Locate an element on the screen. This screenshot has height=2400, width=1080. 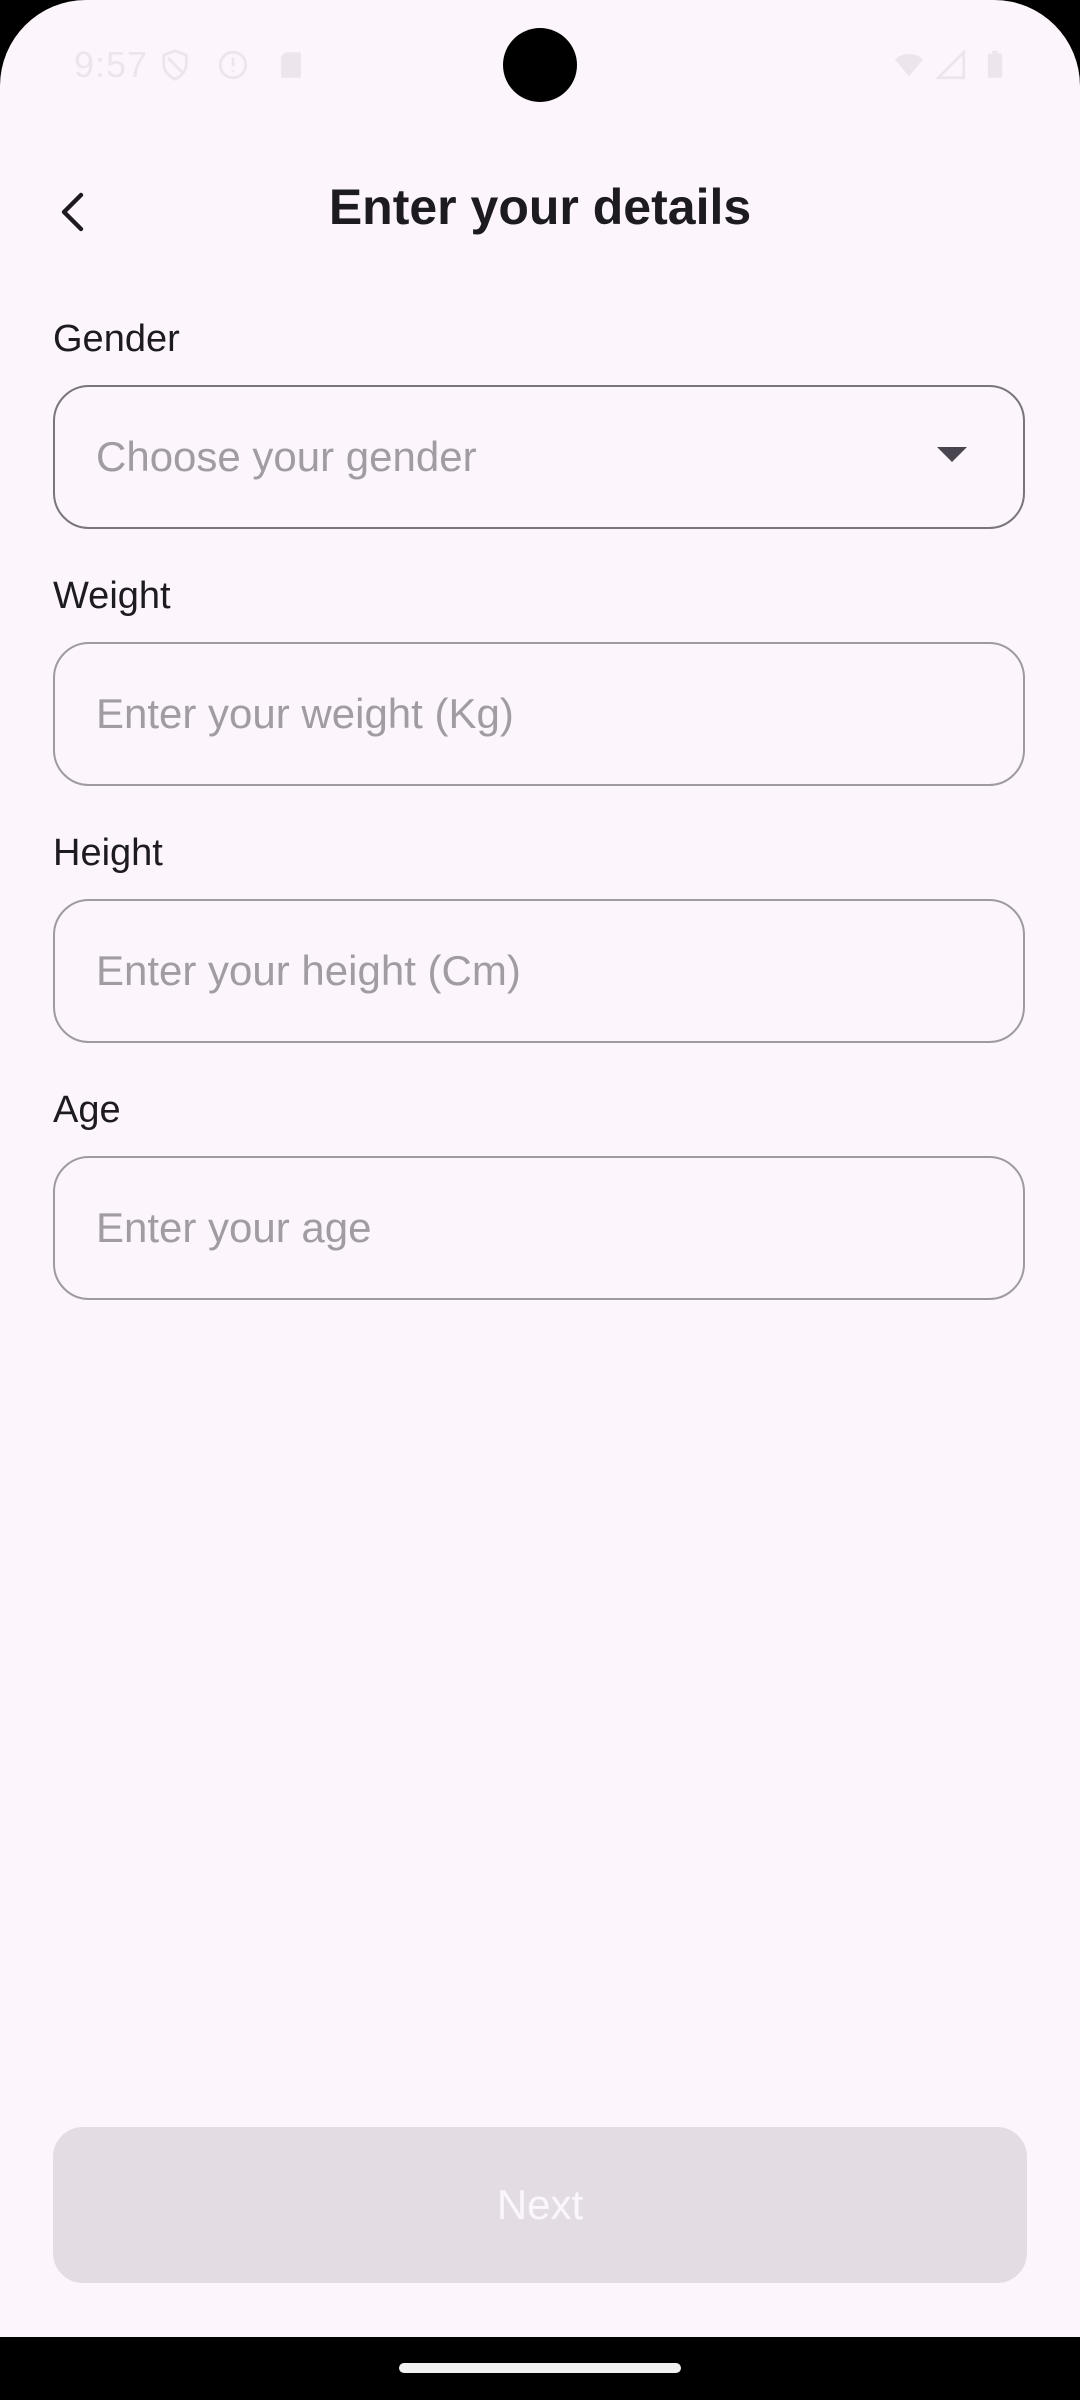
page-title: Enter your details is located at coordinates (540, 207).